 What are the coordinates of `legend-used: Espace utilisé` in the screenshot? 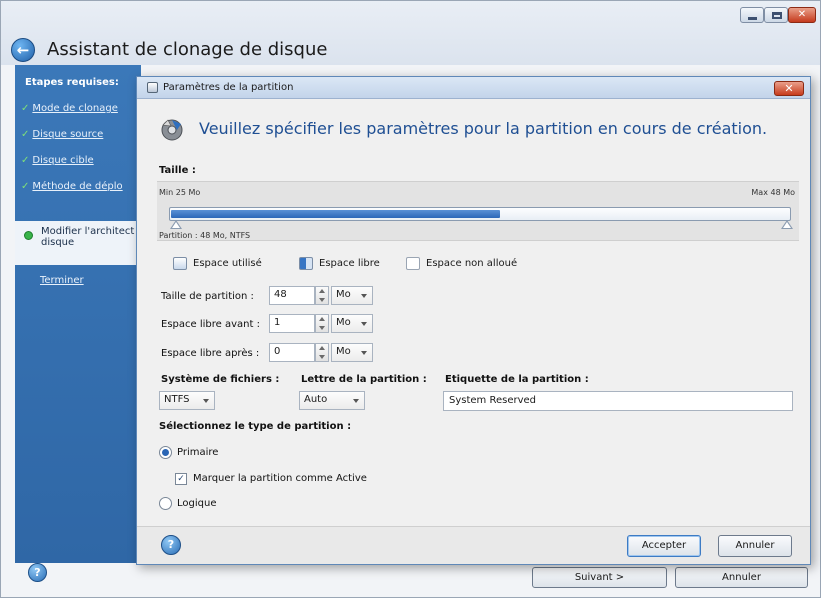 It's located at (217, 263).